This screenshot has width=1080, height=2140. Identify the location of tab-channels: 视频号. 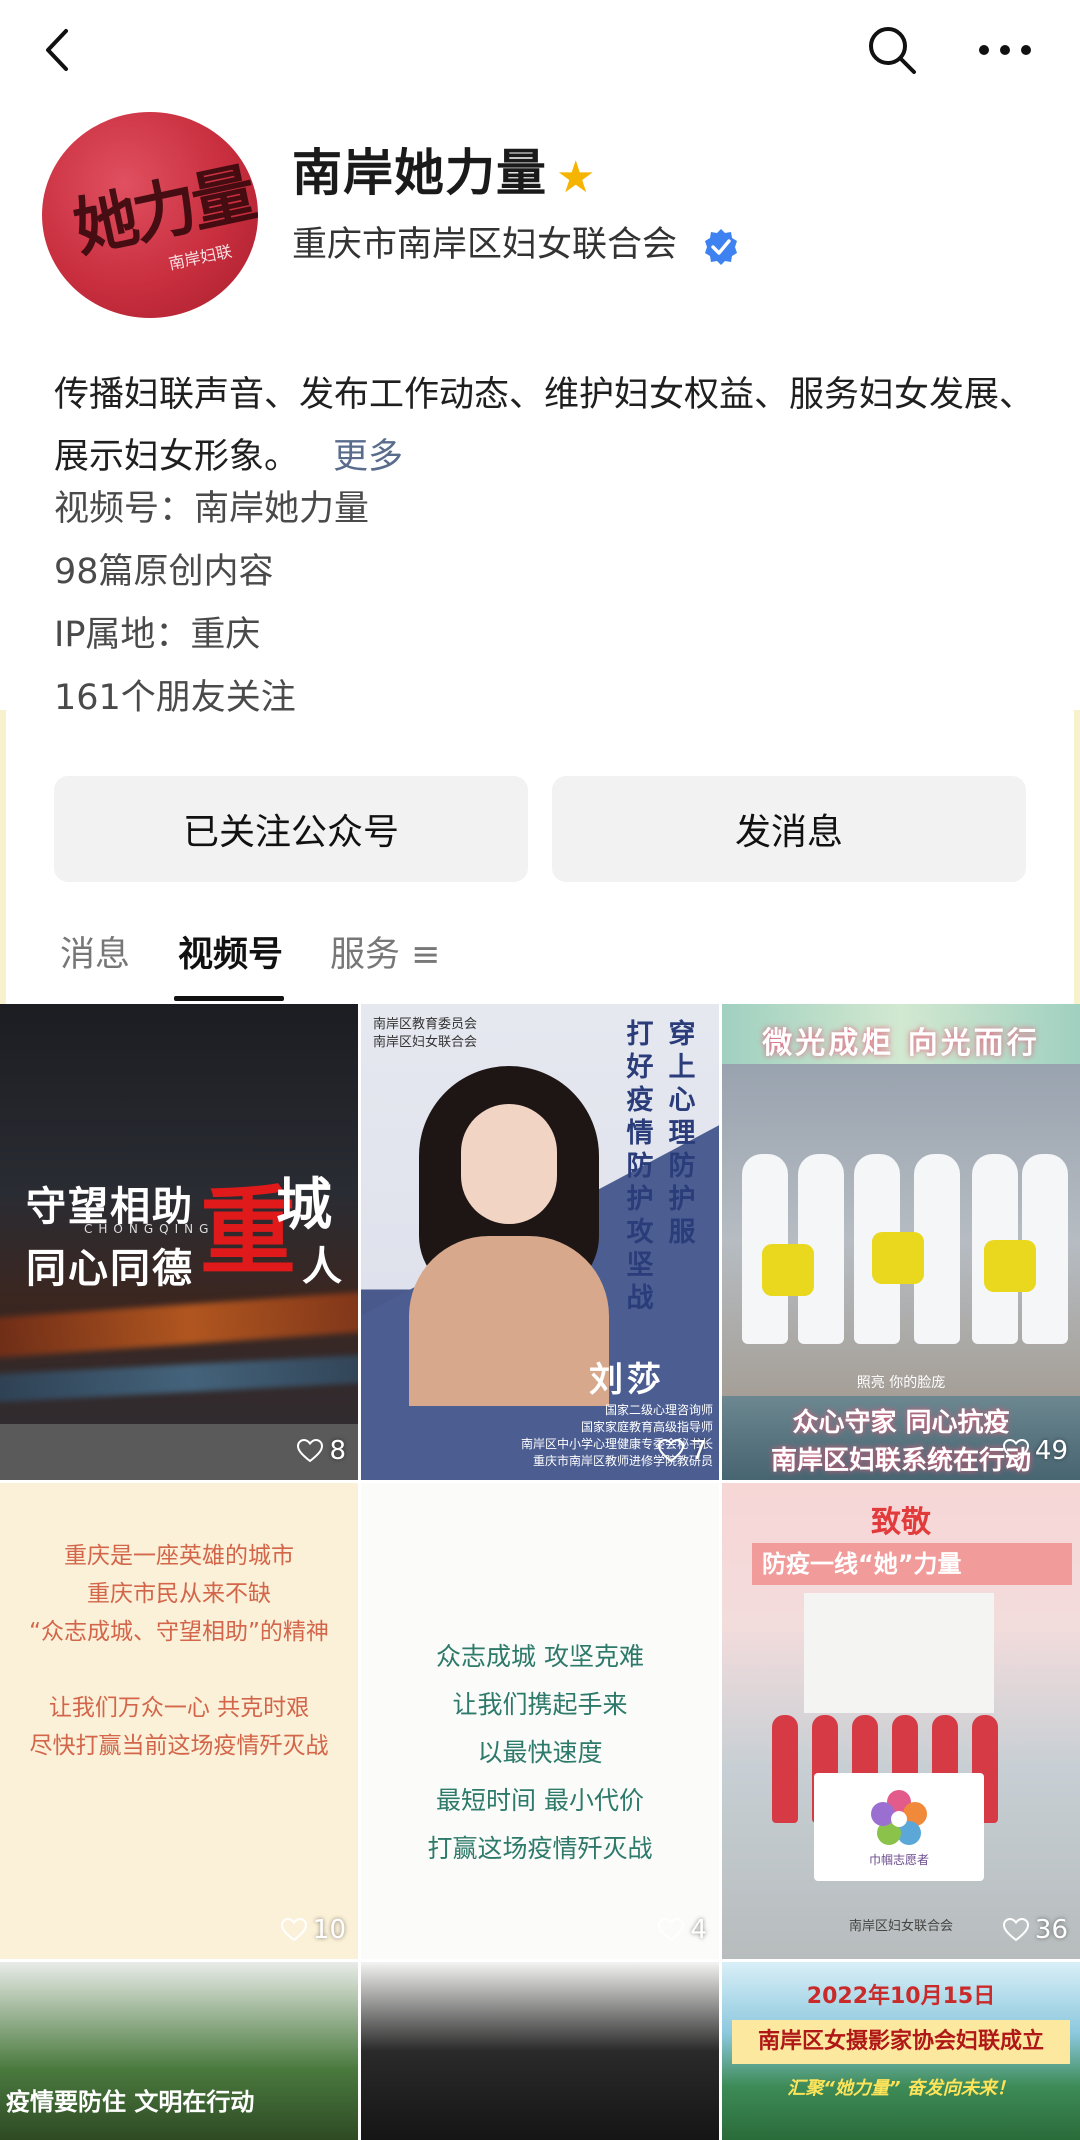
(230, 955).